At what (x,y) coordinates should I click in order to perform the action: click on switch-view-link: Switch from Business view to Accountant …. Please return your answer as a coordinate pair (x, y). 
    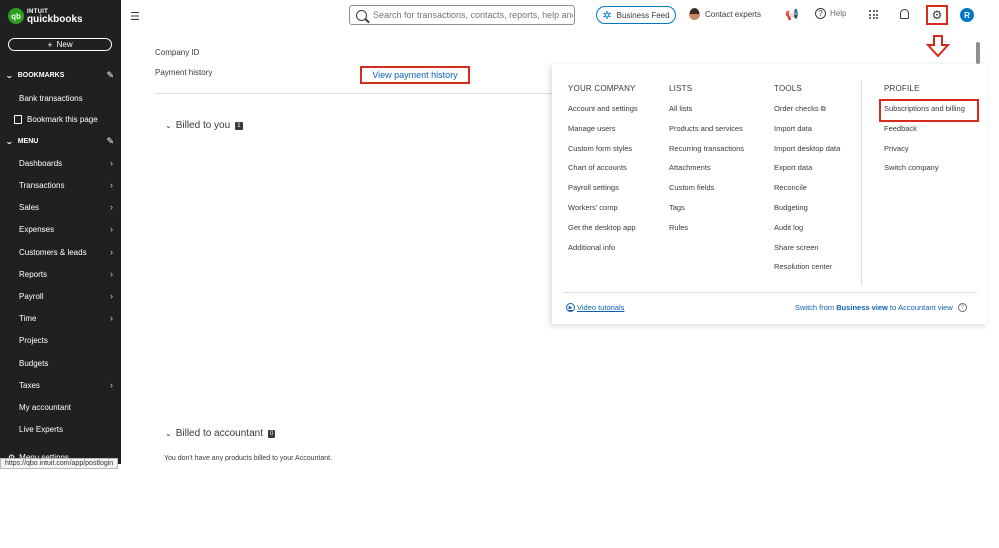
    Looking at the image, I should click on (881, 307).